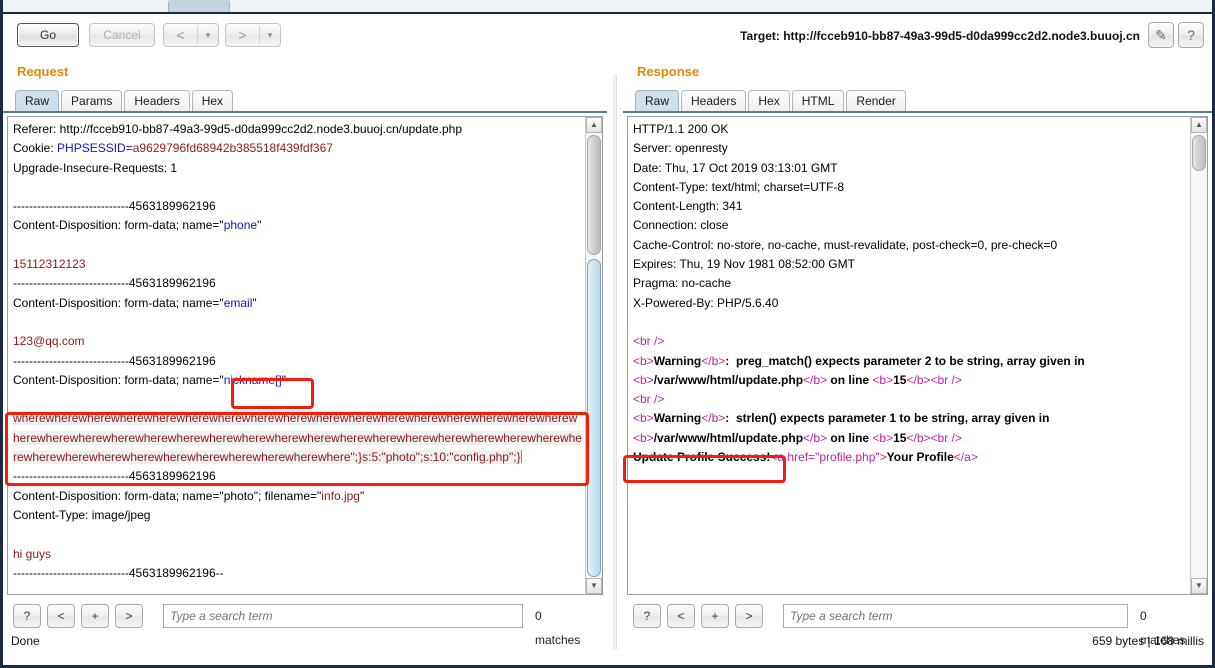 This screenshot has height=668, width=1215. Describe the element at coordinates (25, 641) in the screenshot. I see `status-bar: Done` at that location.